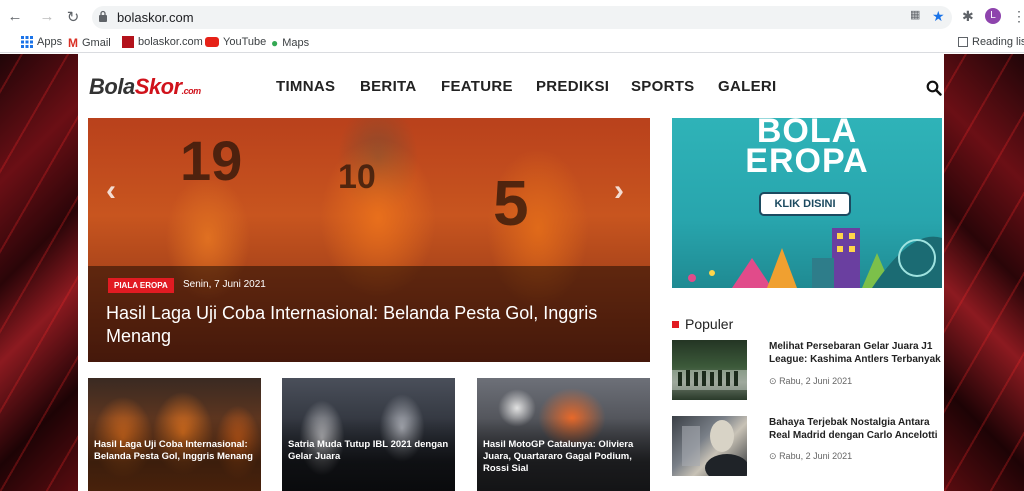 Image resolution: width=1024 pixels, height=491 pixels. What do you see at coordinates (807, 161) in the screenshot?
I see `ad-title-line2: EROPA` at bounding box center [807, 161].